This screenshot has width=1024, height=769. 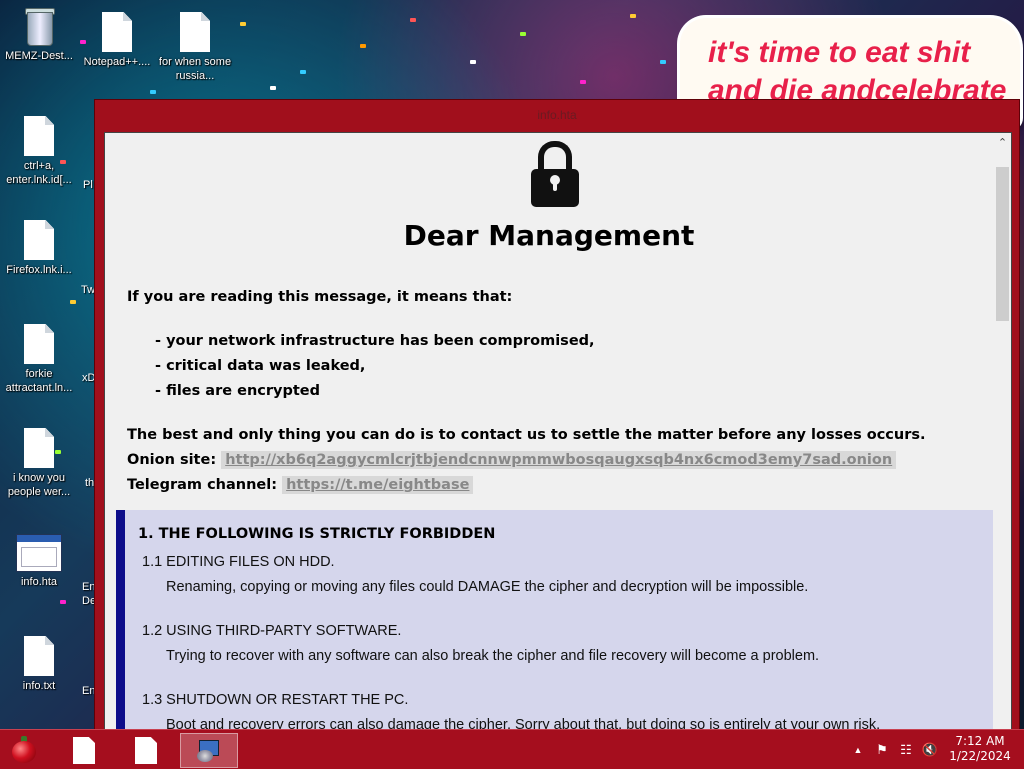 What do you see at coordinates (88, 290) in the screenshot?
I see `partial-icon-label: Tw` at bounding box center [88, 290].